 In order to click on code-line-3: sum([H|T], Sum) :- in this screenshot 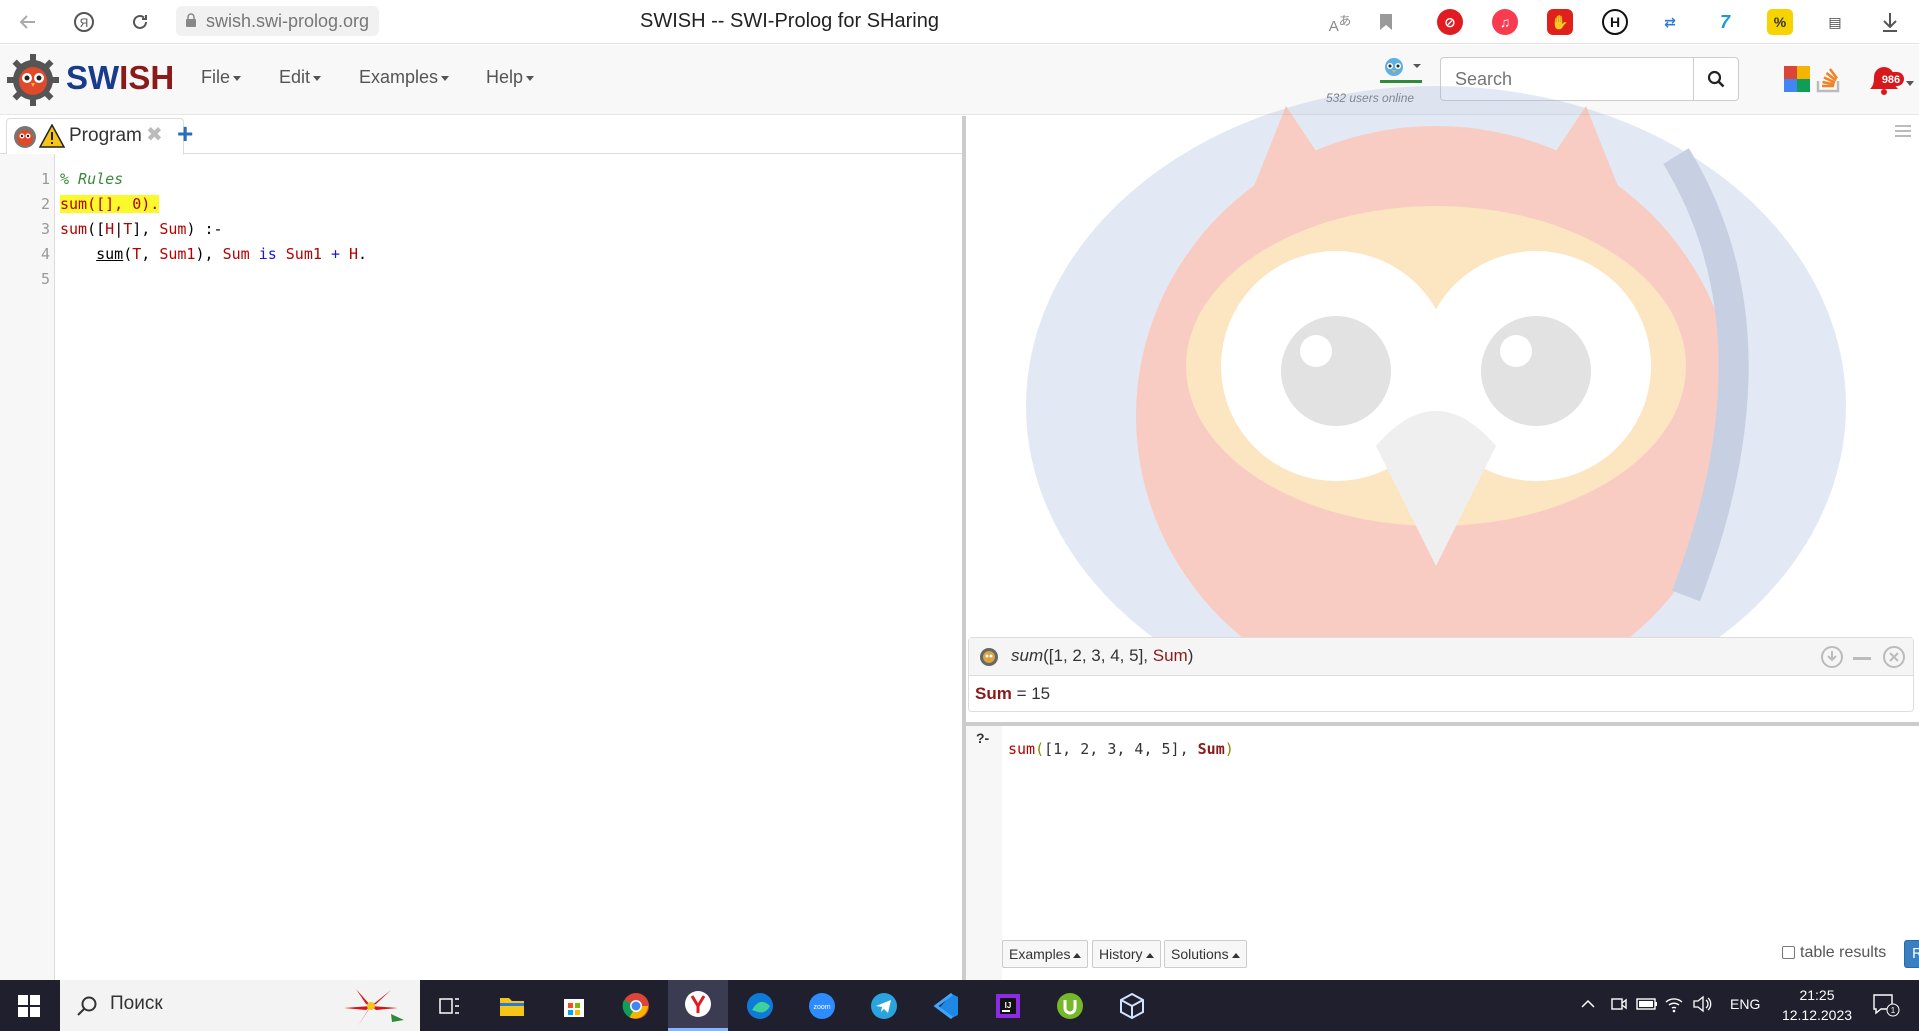, I will do `click(141, 229)`.